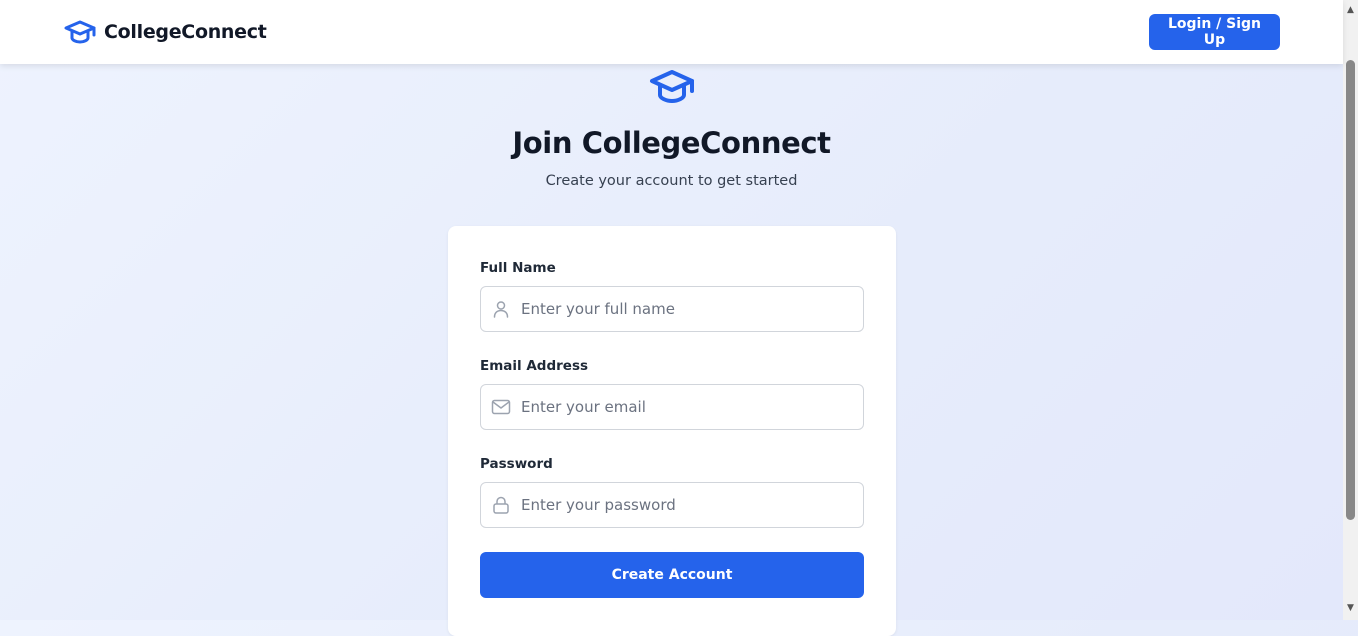 The width and height of the screenshot is (1358, 636). What do you see at coordinates (672, 575) in the screenshot?
I see `create-account-button: Create Account` at bounding box center [672, 575].